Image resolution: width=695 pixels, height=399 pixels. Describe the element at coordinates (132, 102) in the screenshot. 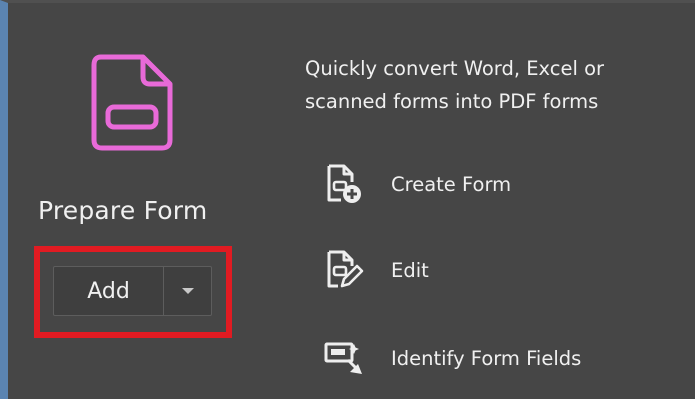

I see `prepare-form-document-icon` at that location.